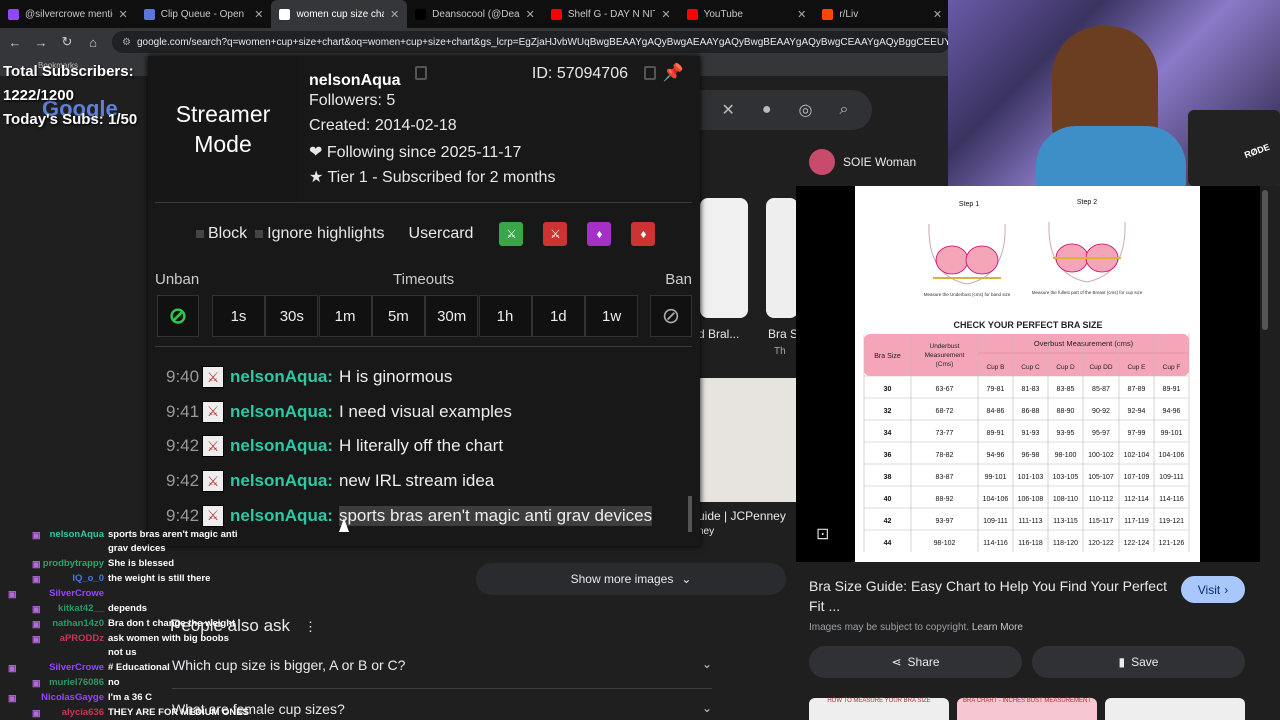 This screenshot has width=1280, height=720. What do you see at coordinates (1175, 709) in the screenshot?
I see `related-image-thumb` at bounding box center [1175, 709].